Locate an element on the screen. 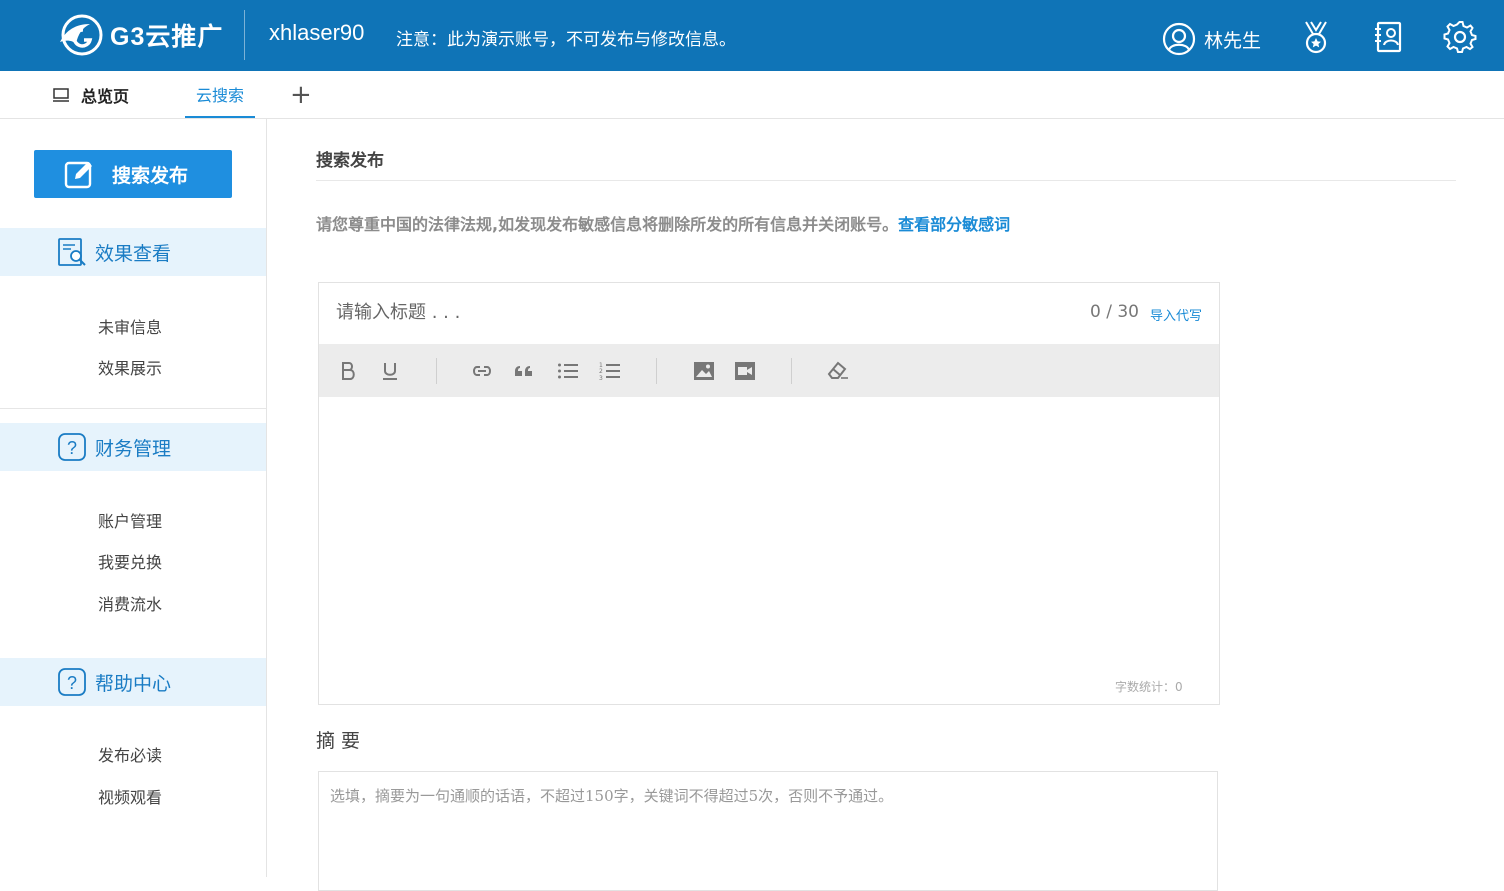  medal-icon is located at coordinates (1316, 37).